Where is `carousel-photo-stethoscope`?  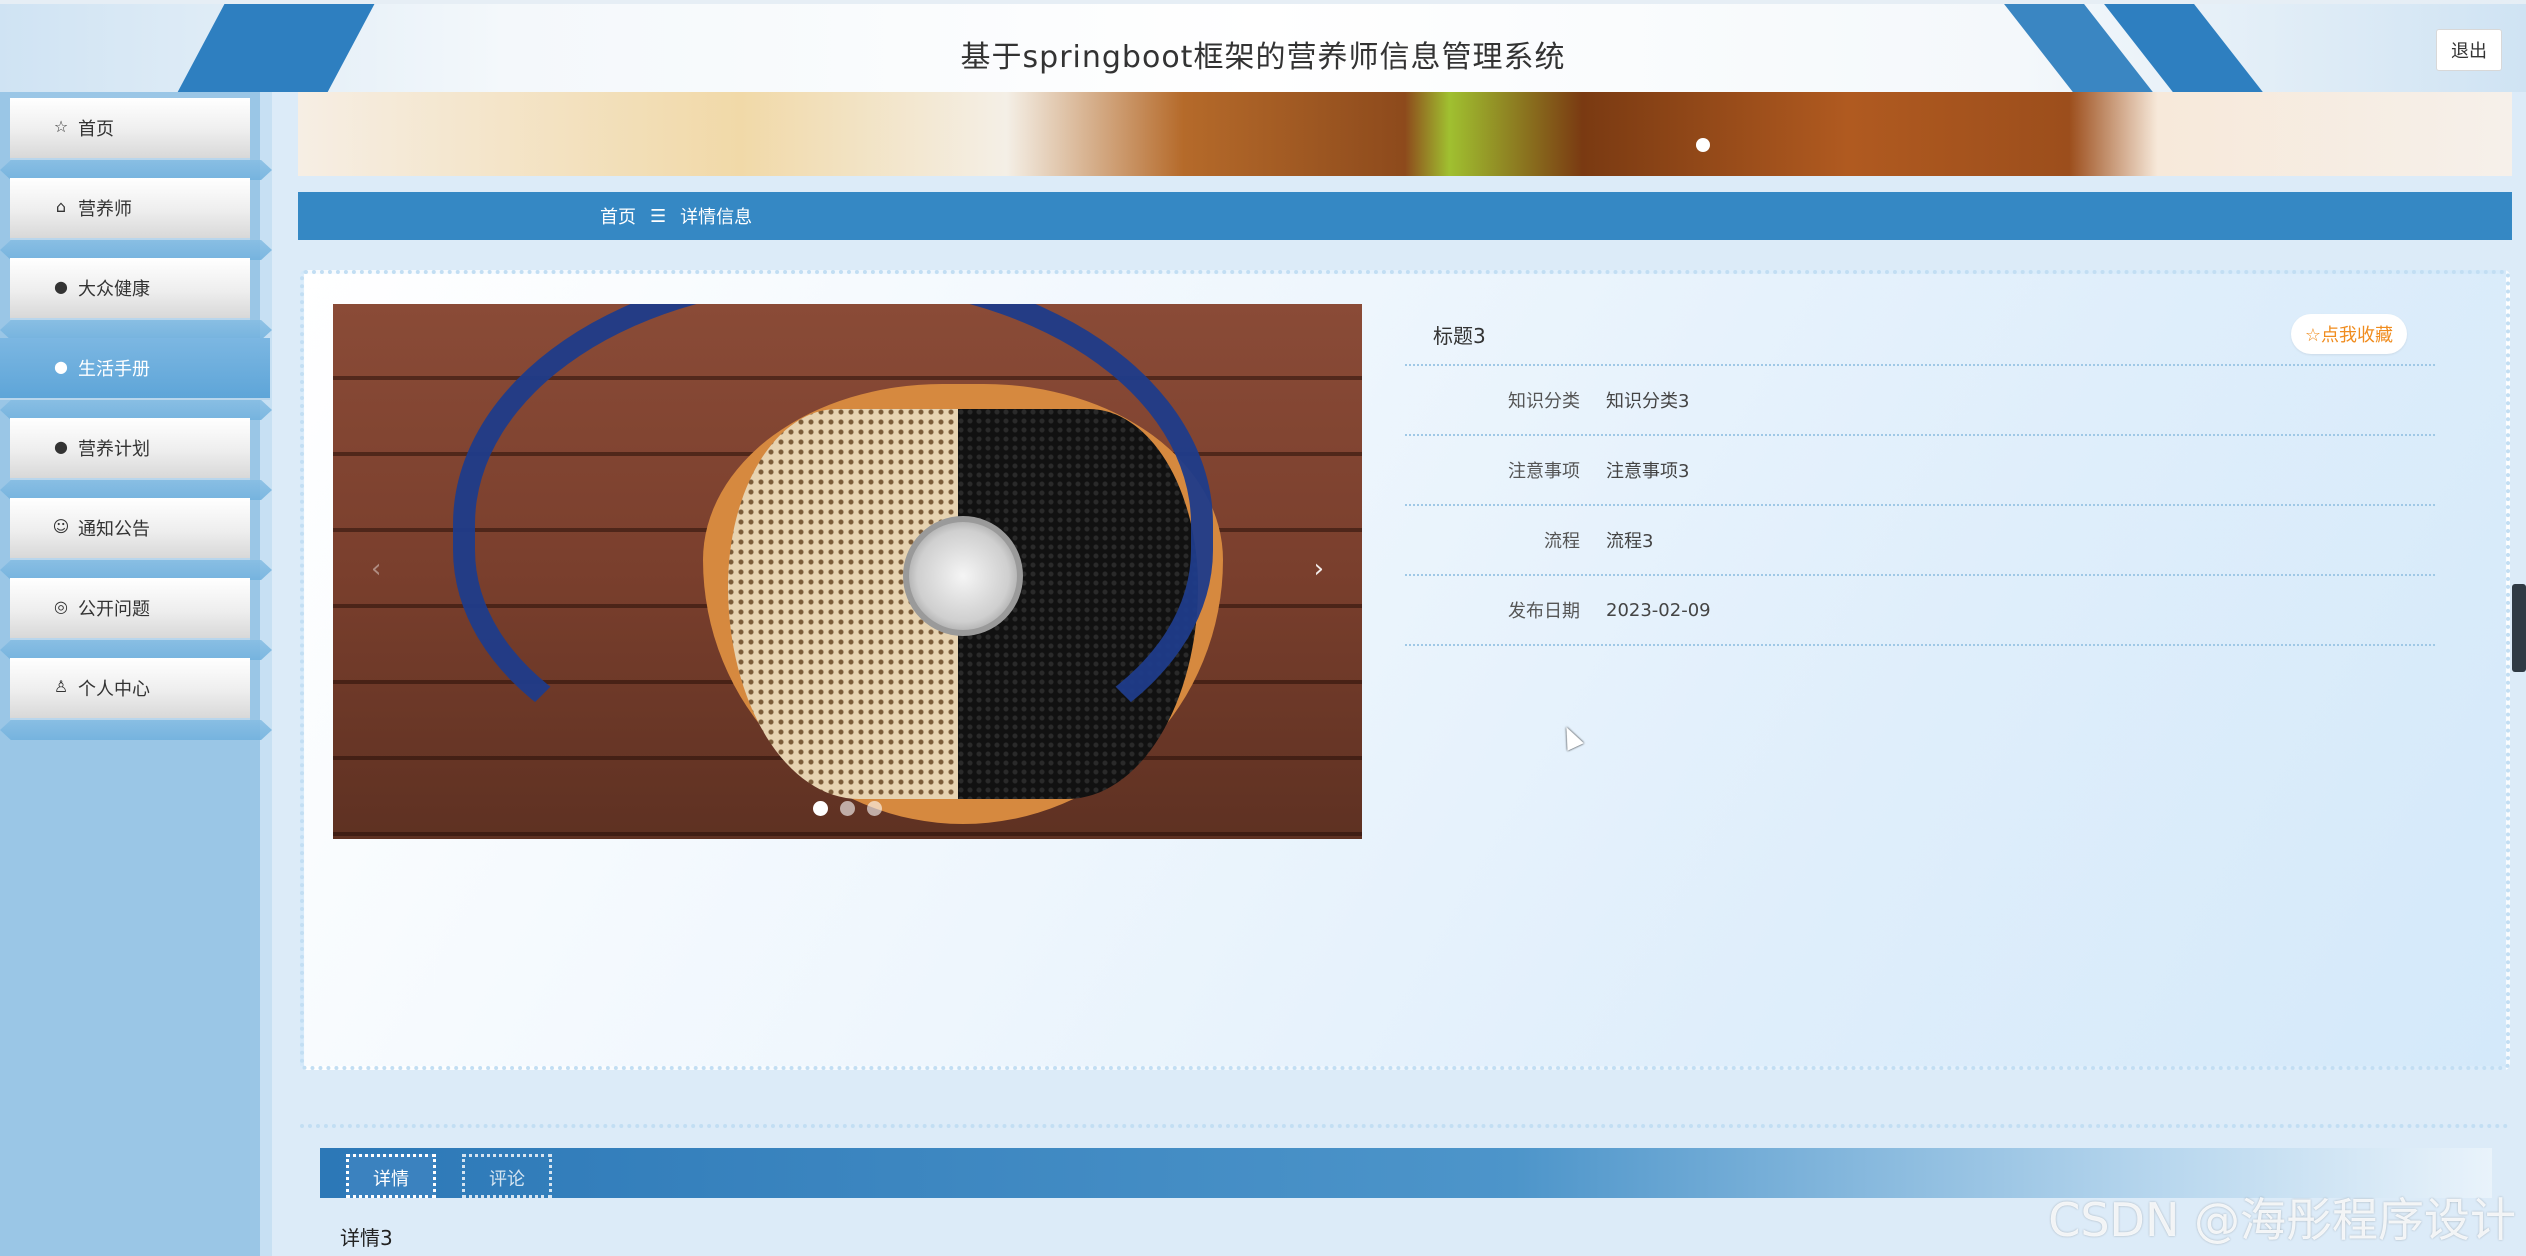 carousel-photo-stethoscope is located at coordinates (833, 544).